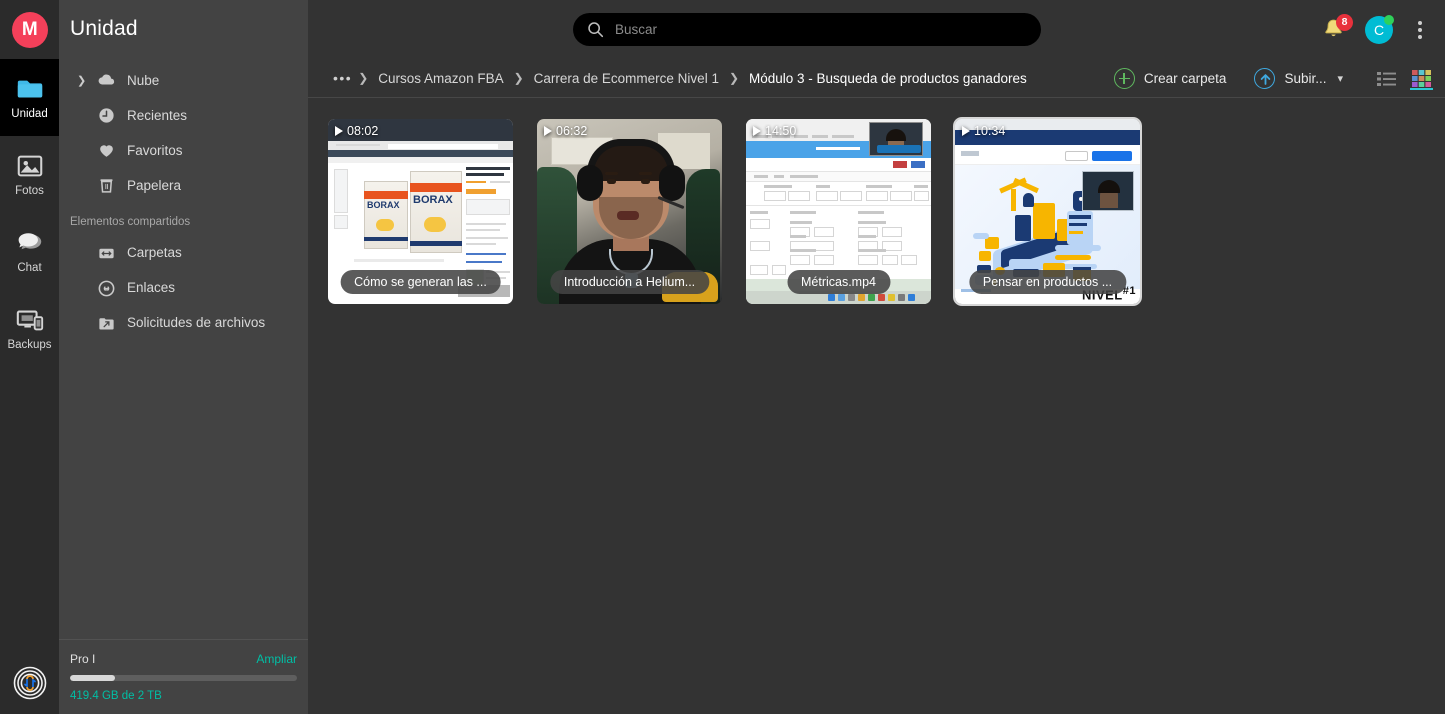 This screenshot has height=714, width=1445. What do you see at coordinates (151, 288) in the screenshot?
I see `sidebar-label-enlaces: Enlaces` at bounding box center [151, 288].